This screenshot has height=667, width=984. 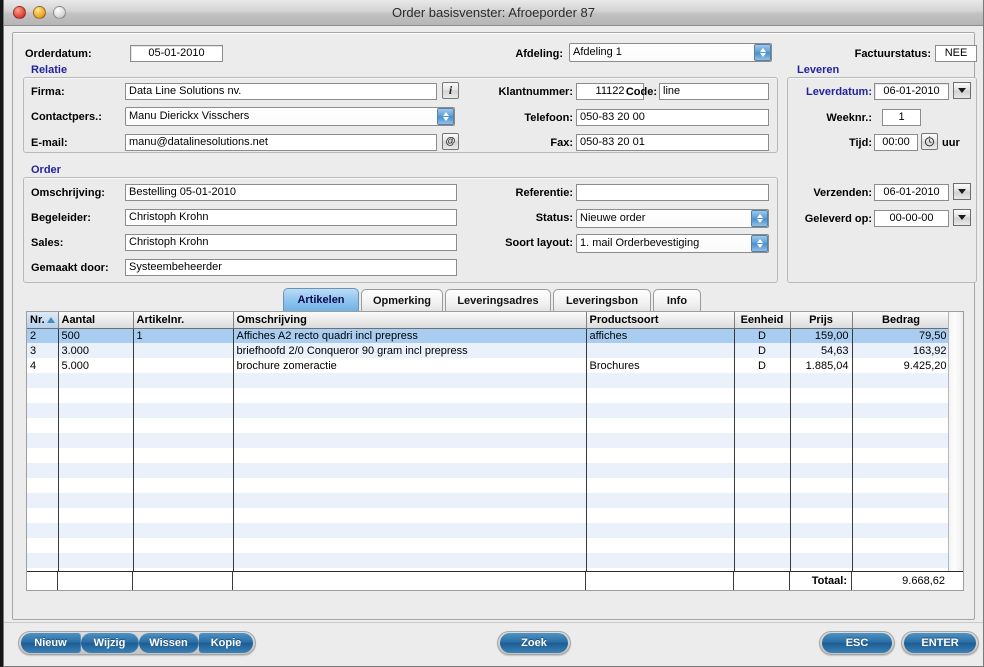 What do you see at coordinates (410, 365) in the screenshot?
I see `table-cell-omschrijving: brochure zomeractie` at bounding box center [410, 365].